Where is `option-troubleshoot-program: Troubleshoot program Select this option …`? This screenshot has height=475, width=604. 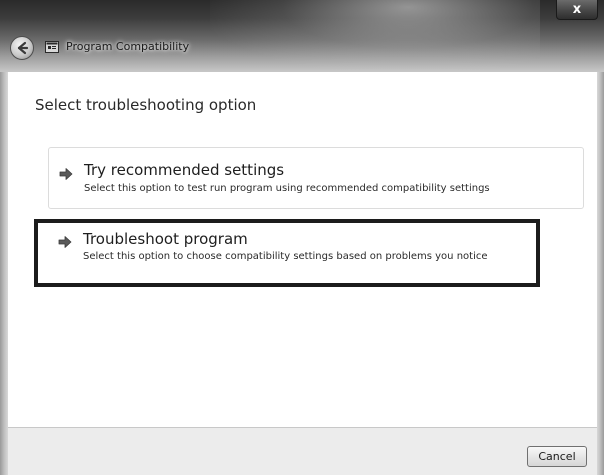
option-troubleshoot-program: Troubleshoot program Select this option … is located at coordinates (287, 253).